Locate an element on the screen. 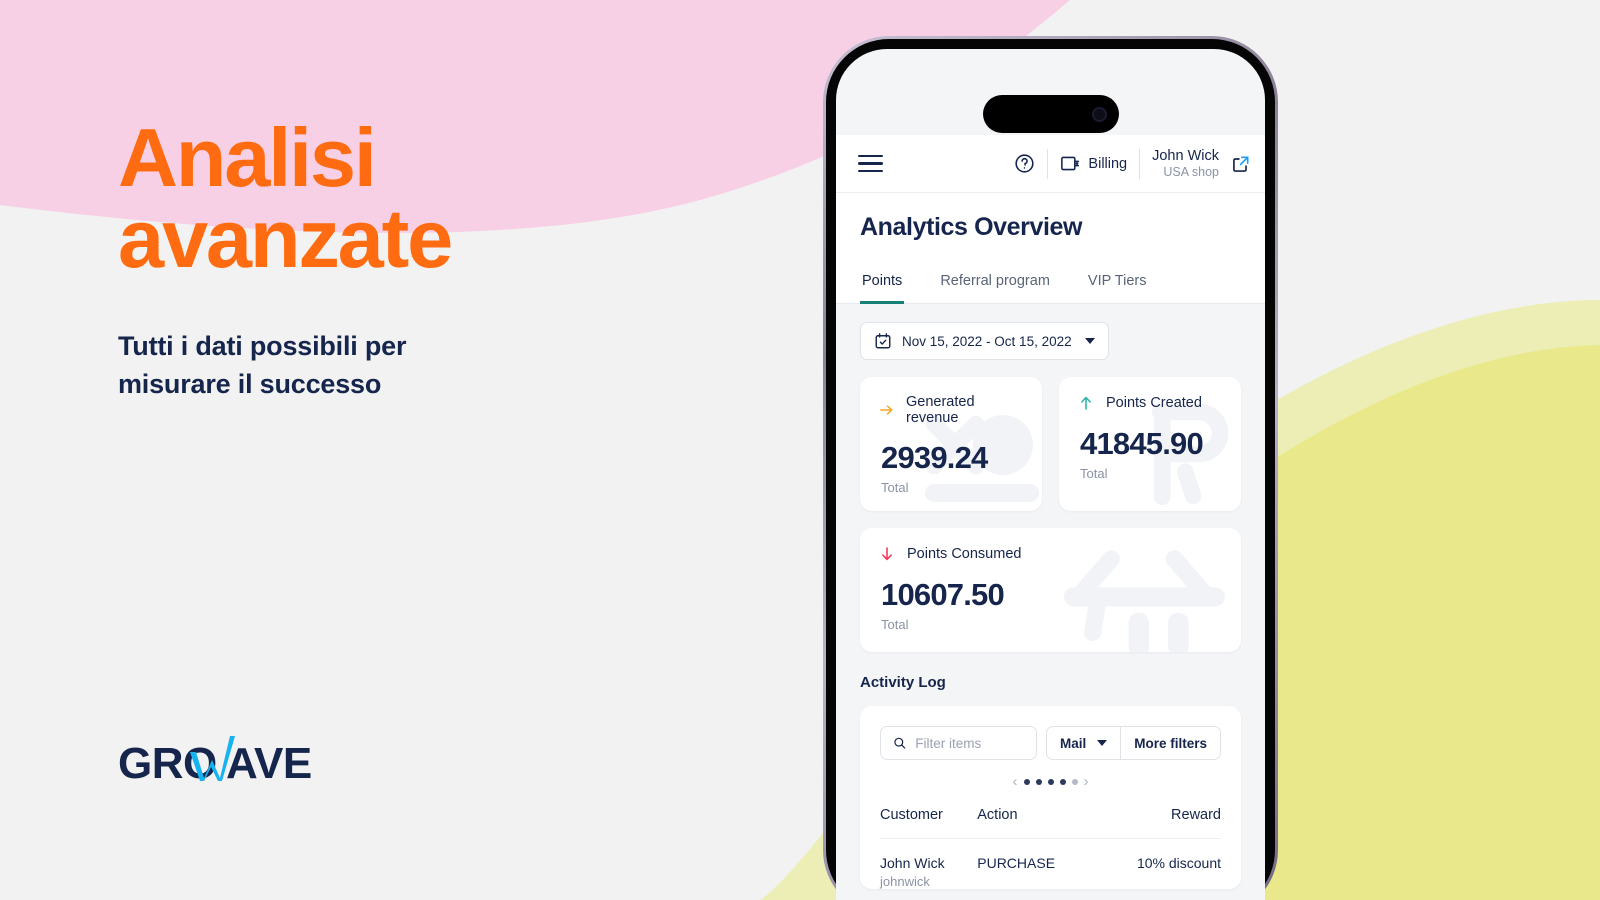 The height and width of the screenshot is (900, 1600). page-title-bar: Analytics Overview is located at coordinates (1050, 227).